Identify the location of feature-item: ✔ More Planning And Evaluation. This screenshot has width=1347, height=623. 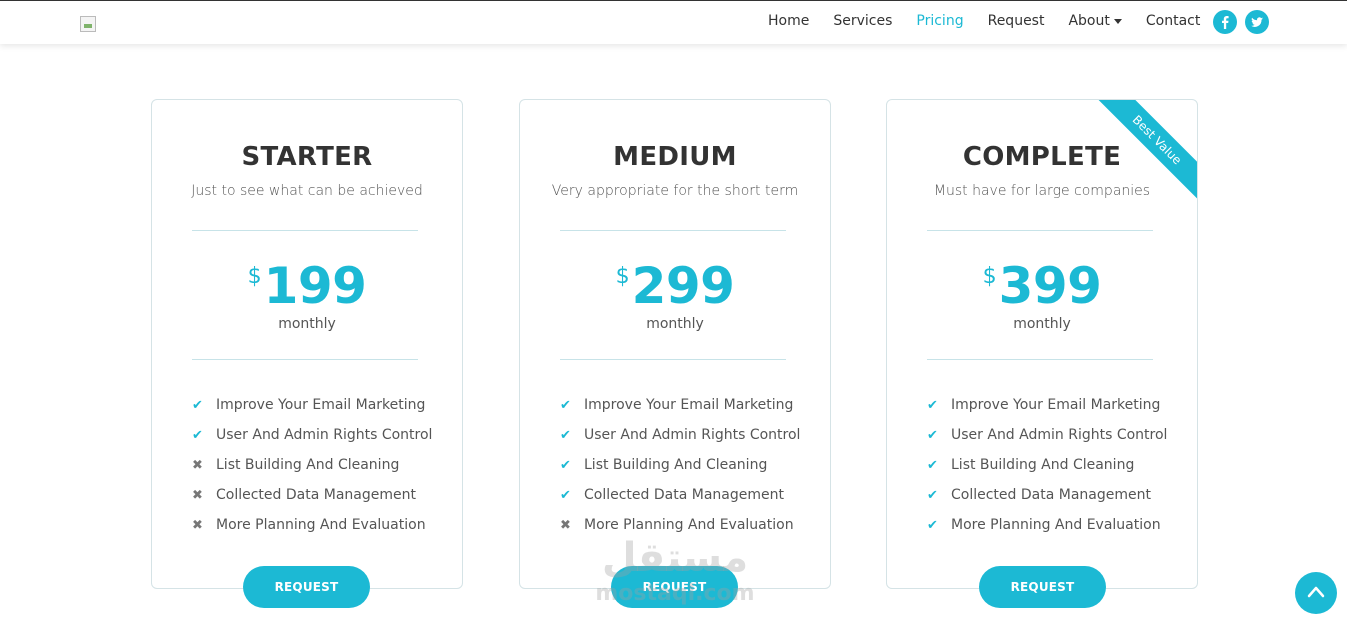
(1047, 525).